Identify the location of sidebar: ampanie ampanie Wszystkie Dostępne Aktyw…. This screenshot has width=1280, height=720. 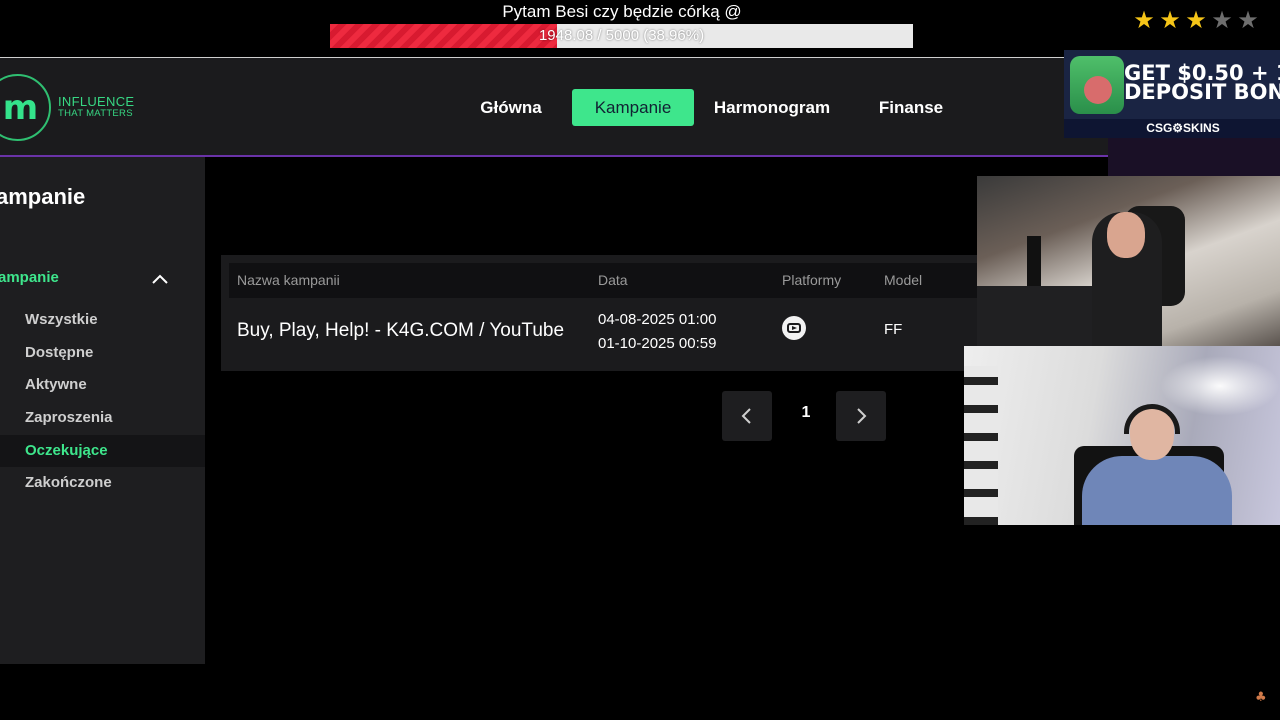
(102, 410).